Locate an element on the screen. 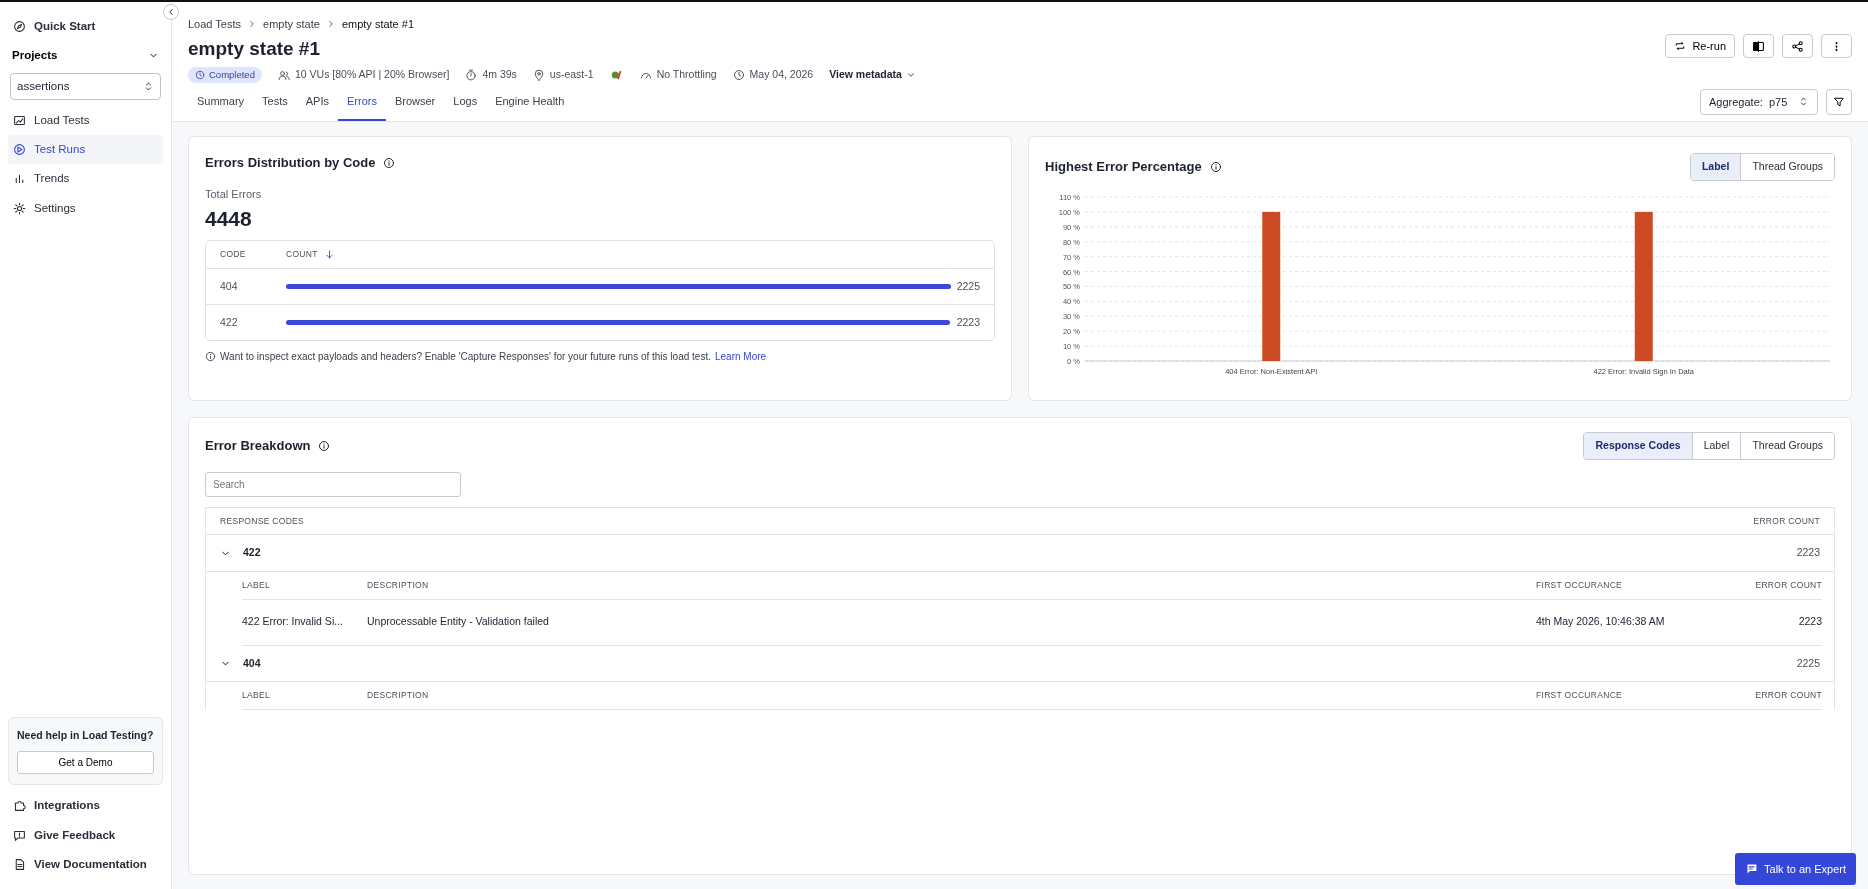 This screenshot has height=889, width=1868. total-errors-value: 4448 is located at coordinates (229, 218).